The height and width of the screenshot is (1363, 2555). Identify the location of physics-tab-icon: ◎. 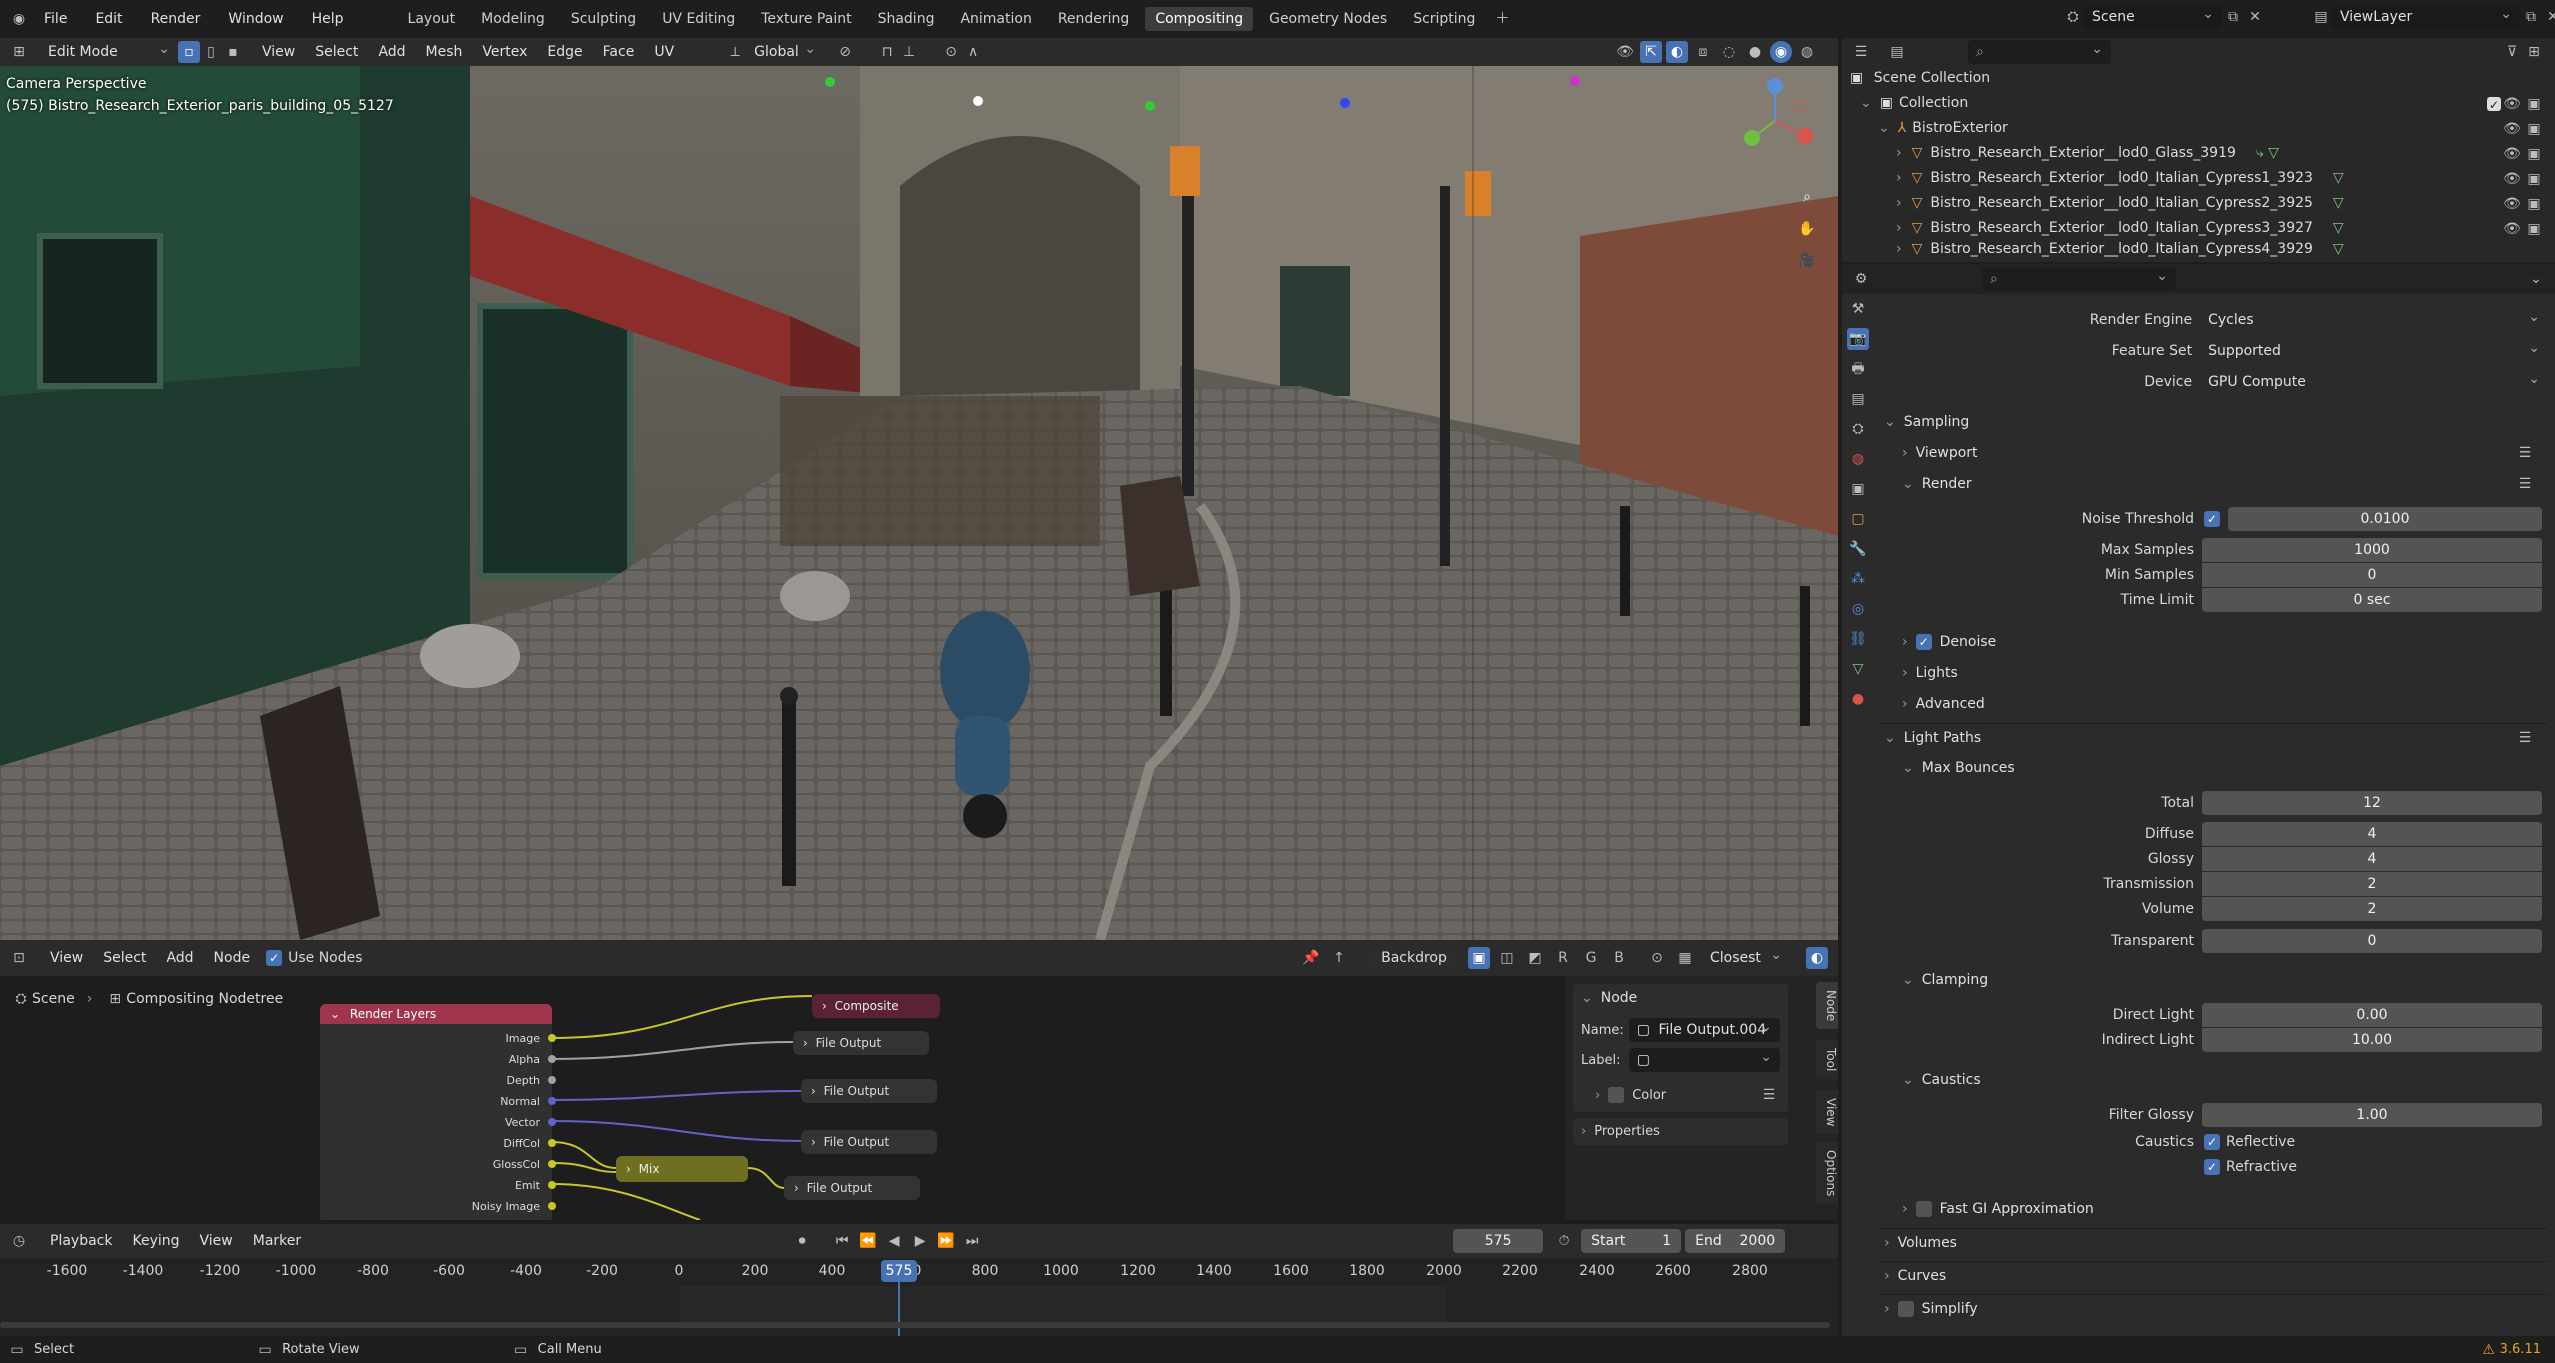
(1858, 609).